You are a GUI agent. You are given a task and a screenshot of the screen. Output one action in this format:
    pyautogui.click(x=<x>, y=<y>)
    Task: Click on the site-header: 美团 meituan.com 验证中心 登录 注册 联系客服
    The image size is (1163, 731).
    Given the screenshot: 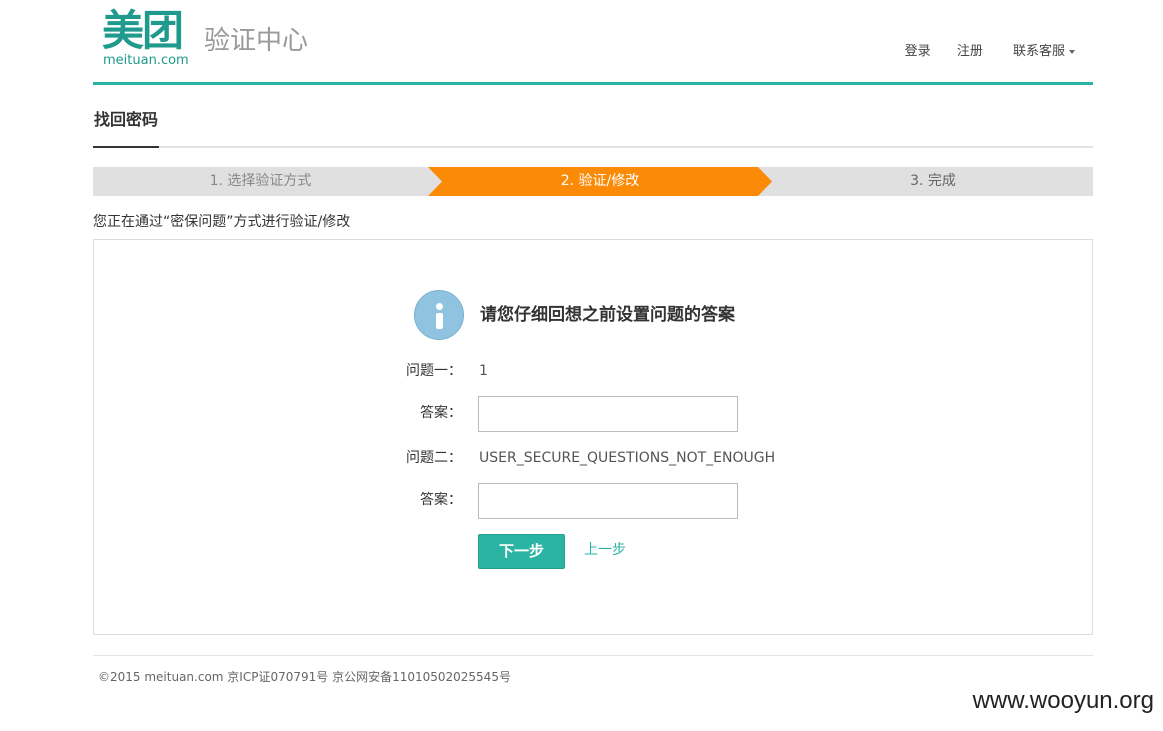 What is the action you would take?
    pyautogui.click(x=593, y=42)
    